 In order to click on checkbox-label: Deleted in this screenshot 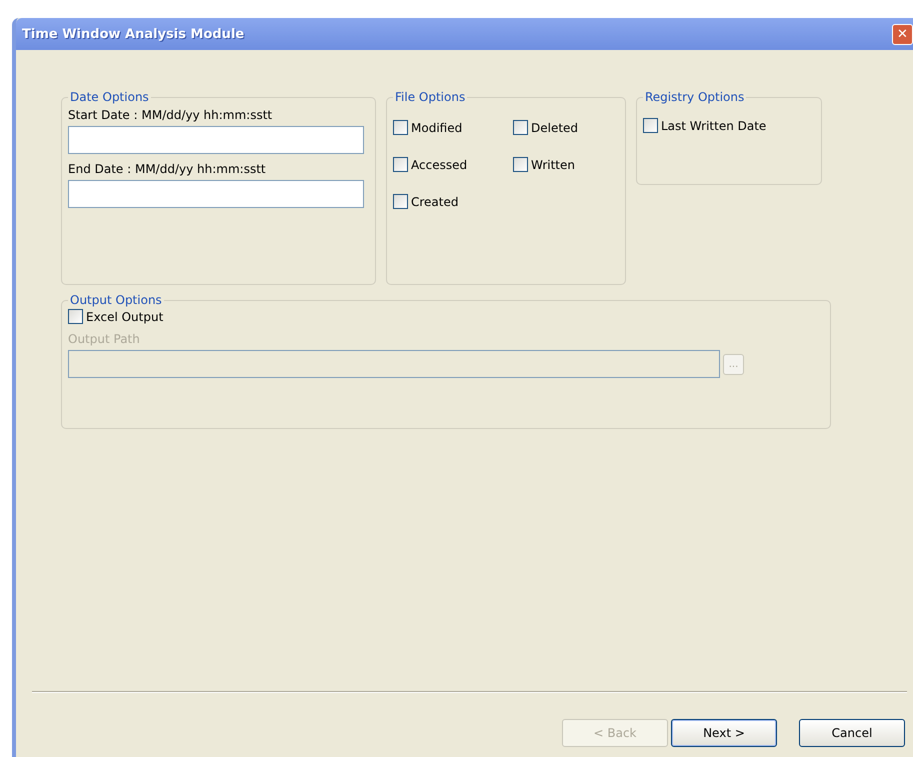, I will do `click(554, 127)`.